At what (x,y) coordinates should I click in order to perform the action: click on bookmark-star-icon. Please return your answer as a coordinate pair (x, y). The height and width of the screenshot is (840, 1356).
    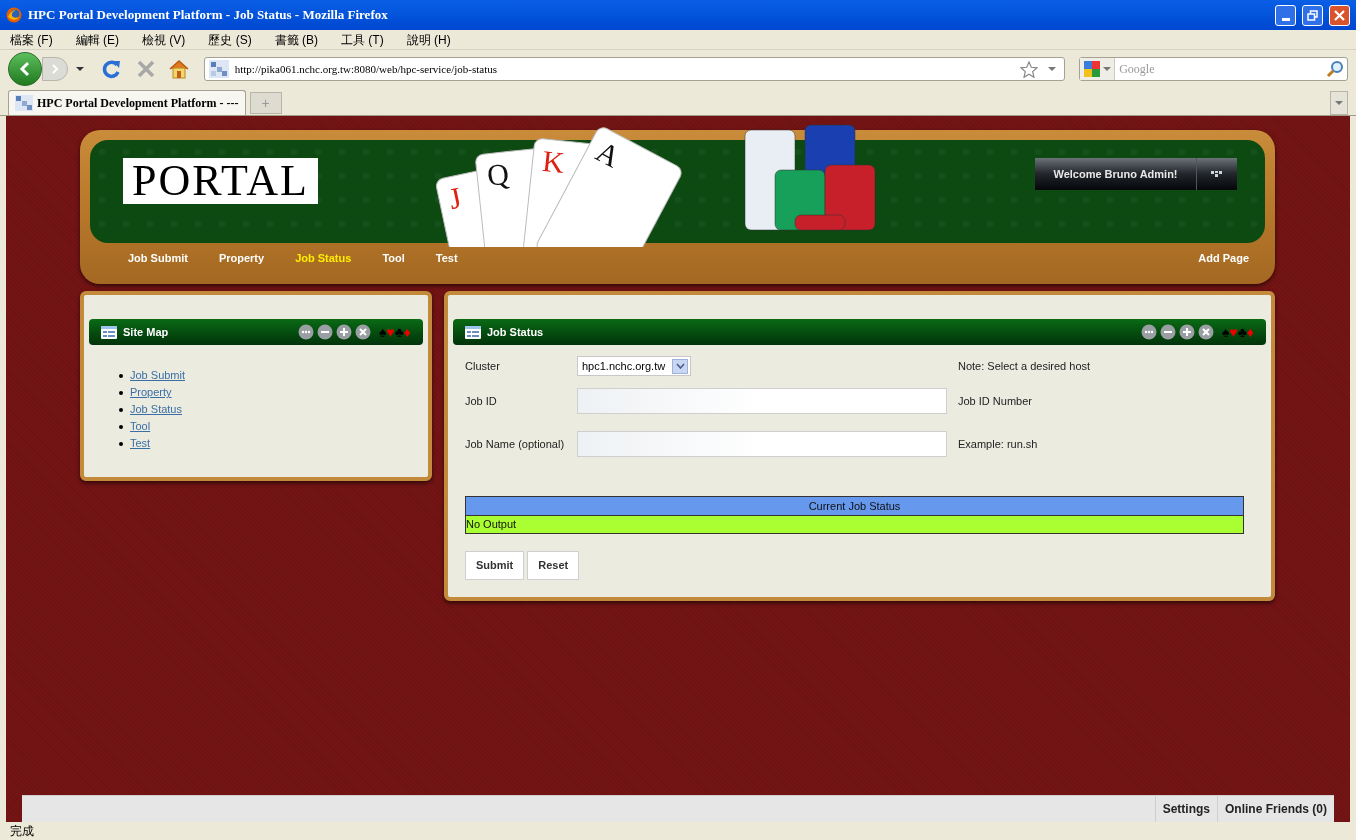
    Looking at the image, I should click on (1029, 69).